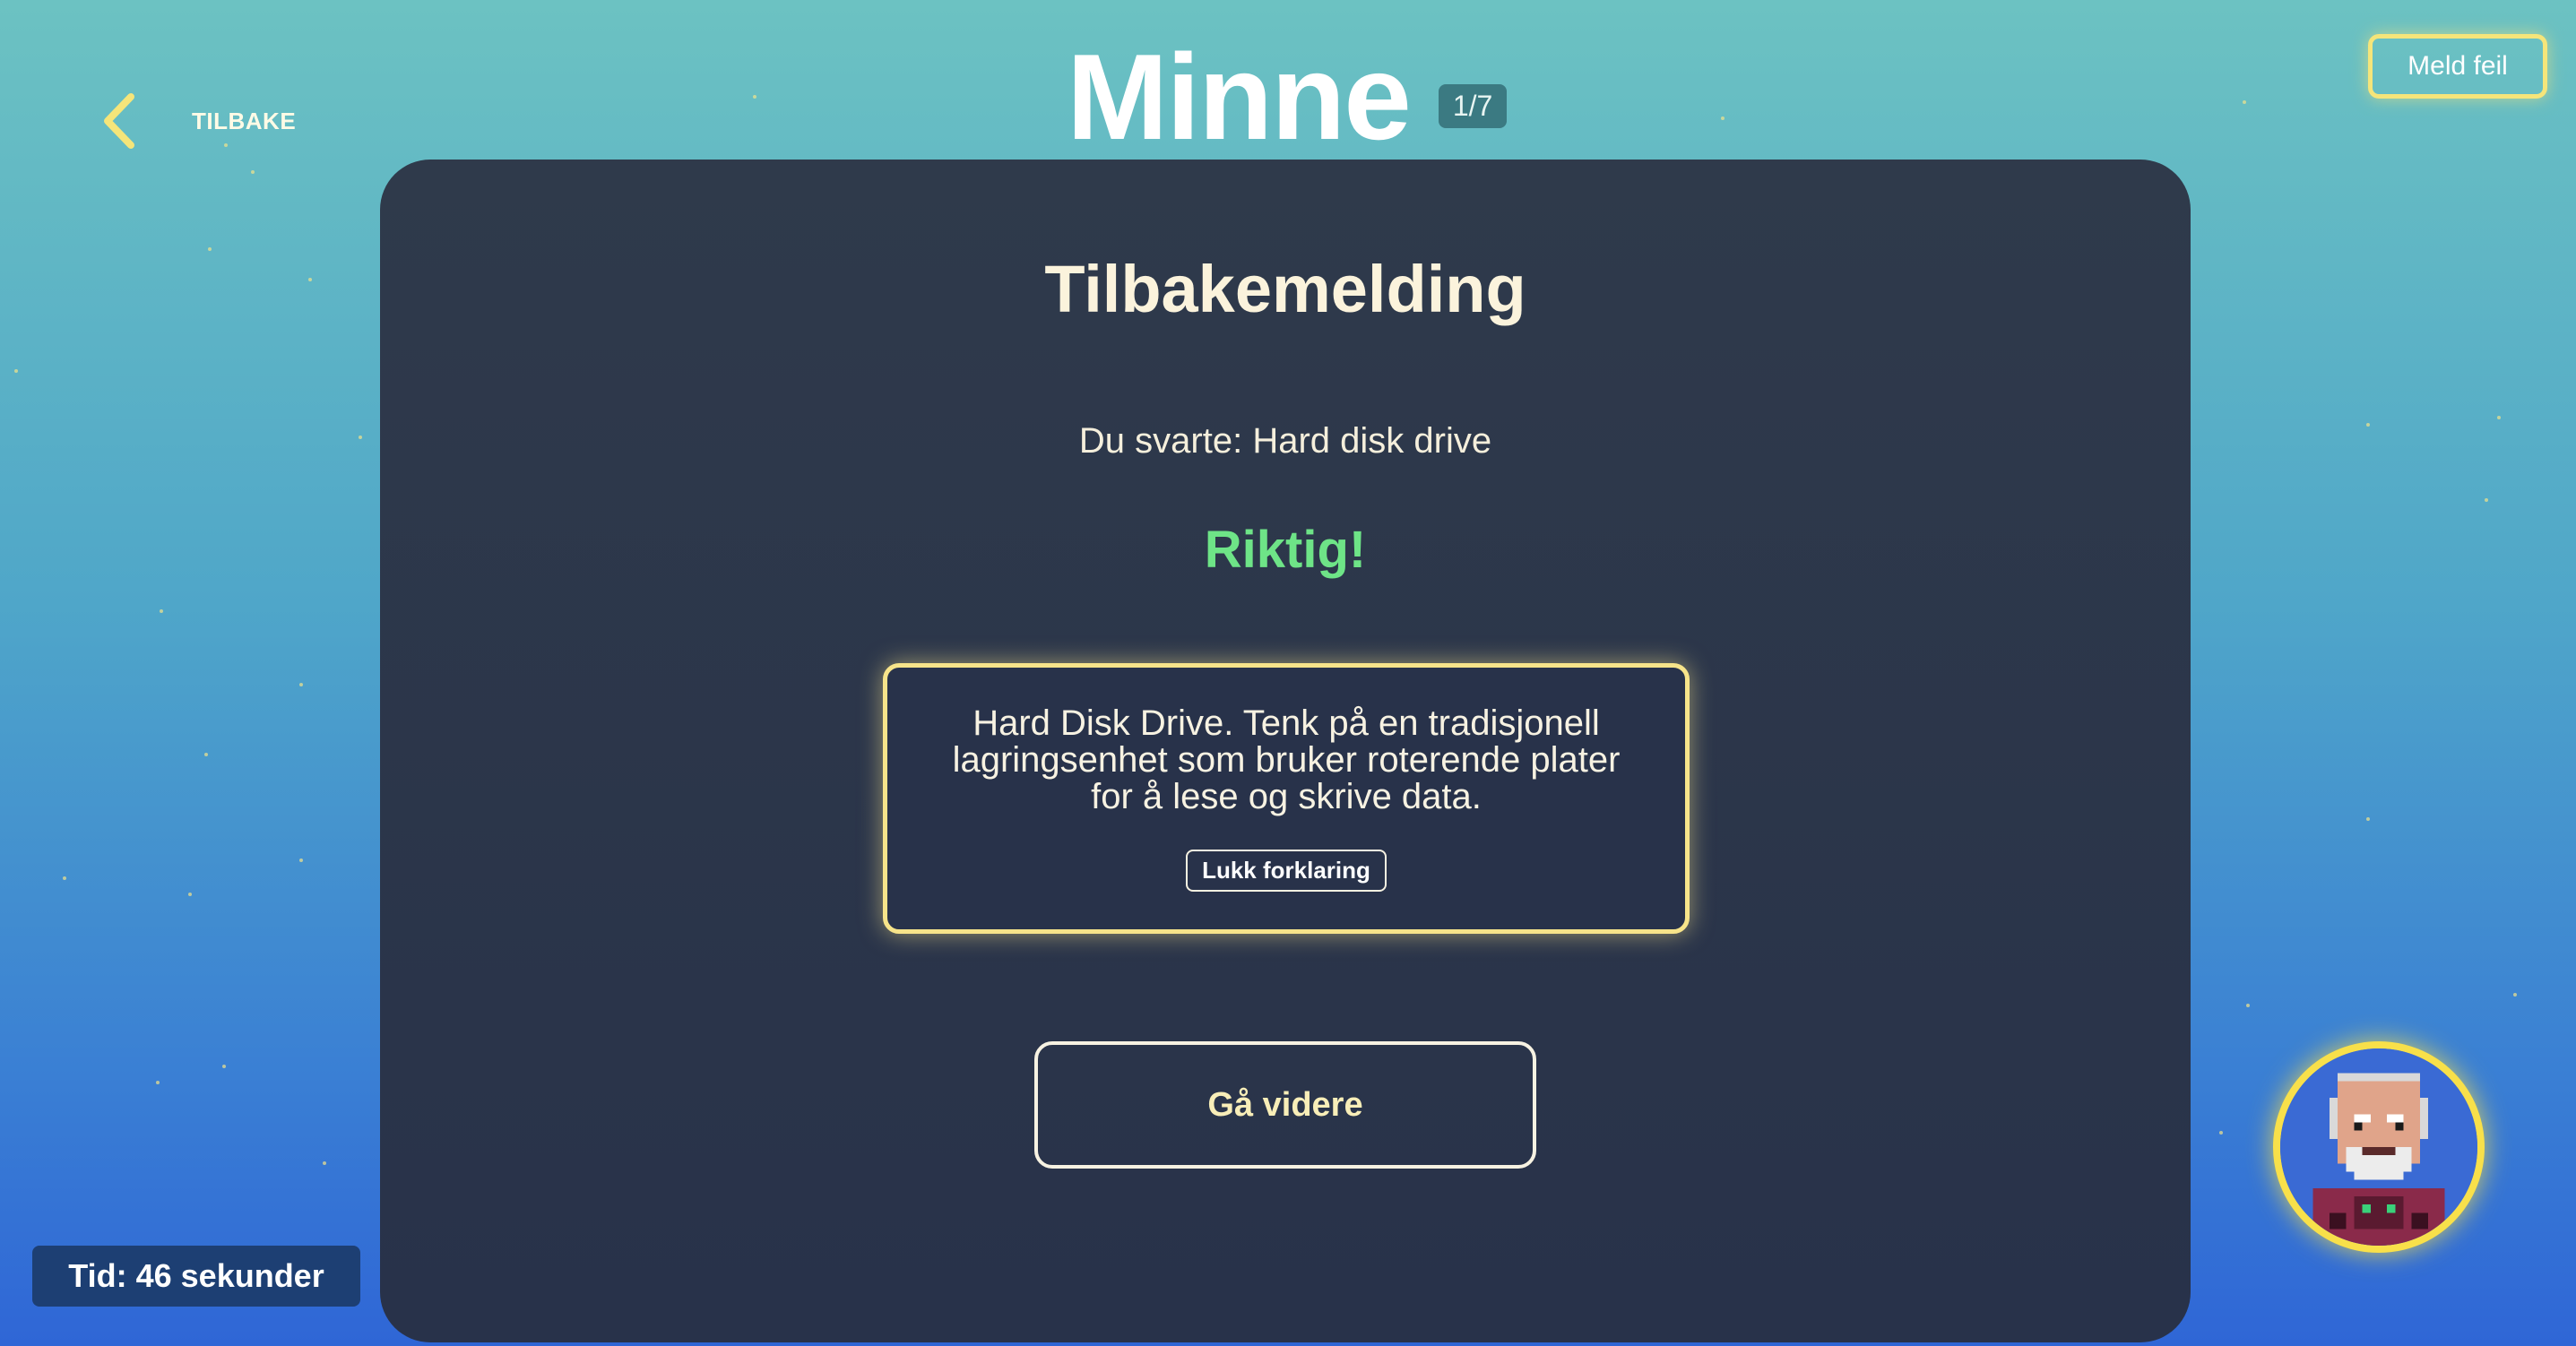 Image resolution: width=2576 pixels, height=1346 pixels. What do you see at coordinates (2457, 66) in the screenshot?
I see `report-error-button: Meld feil` at bounding box center [2457, 66].